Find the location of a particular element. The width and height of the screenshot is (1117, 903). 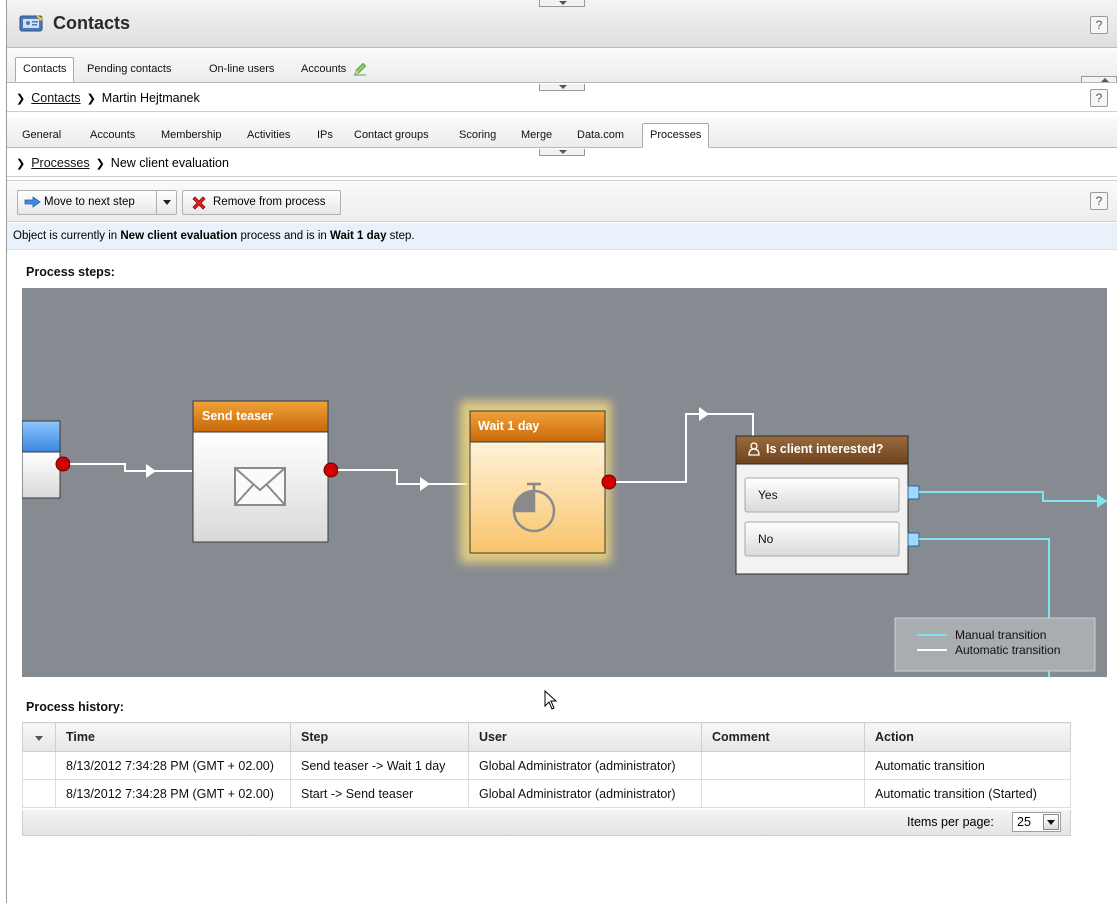

cell-action: Automatic transition (Started) is located at coordinates (967, 793).